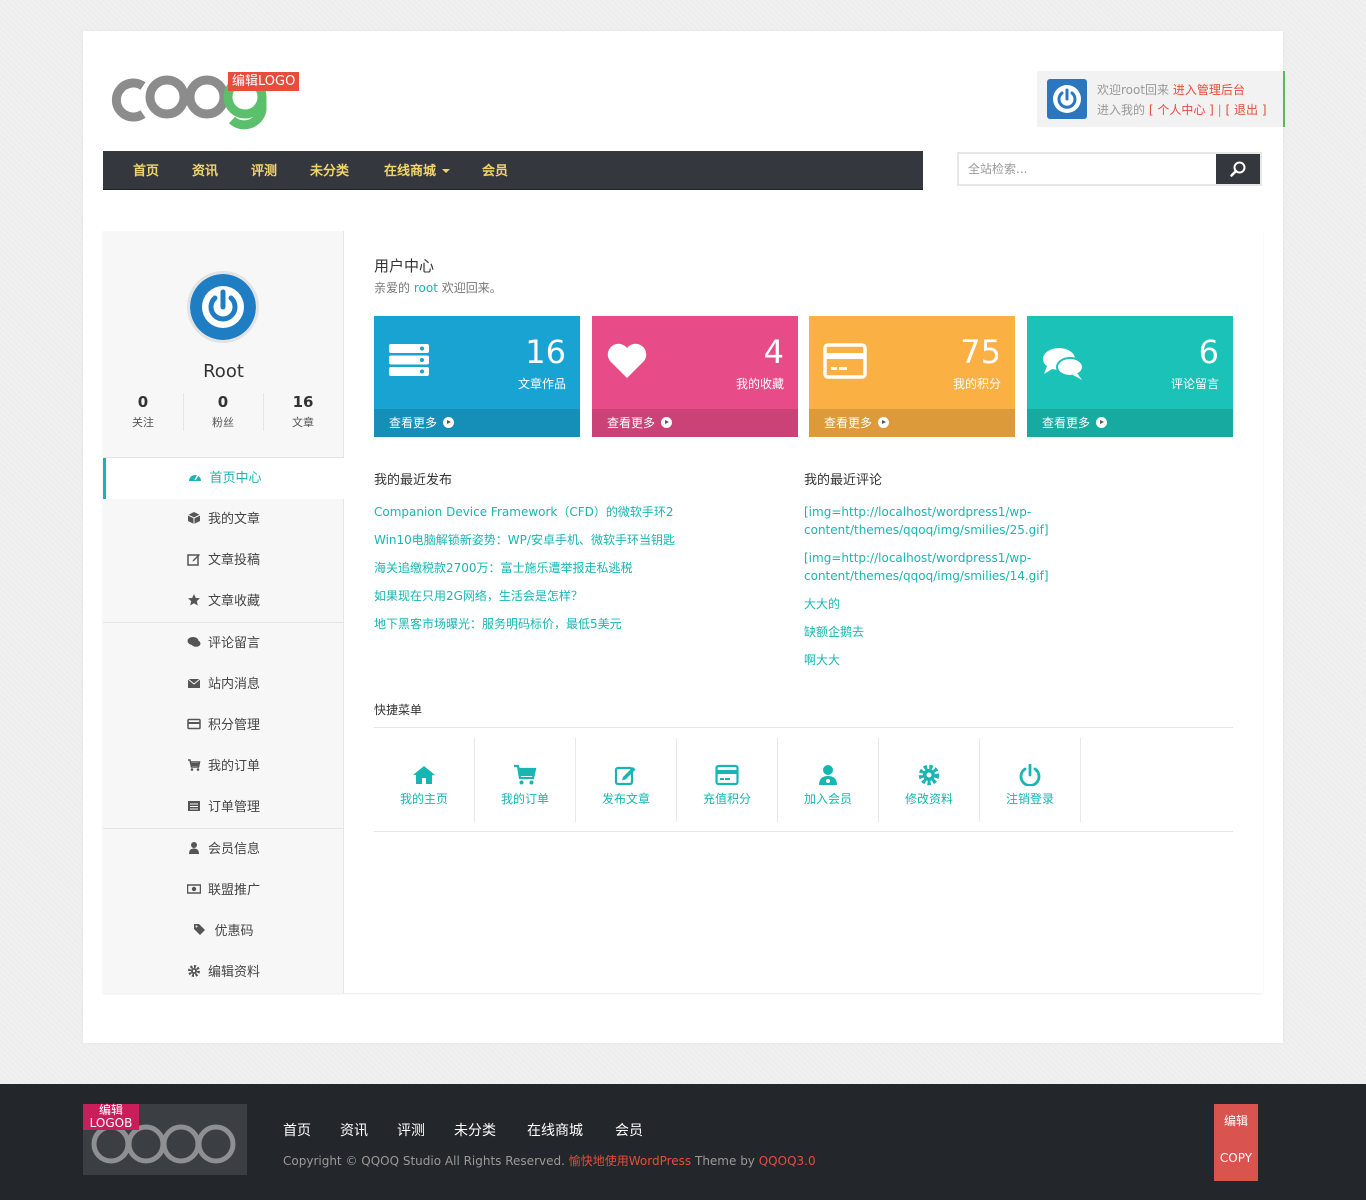 This screenshot has width=1366, height=1200. I want to click on footer-nav-news: 资讯, so click(354, 1130).